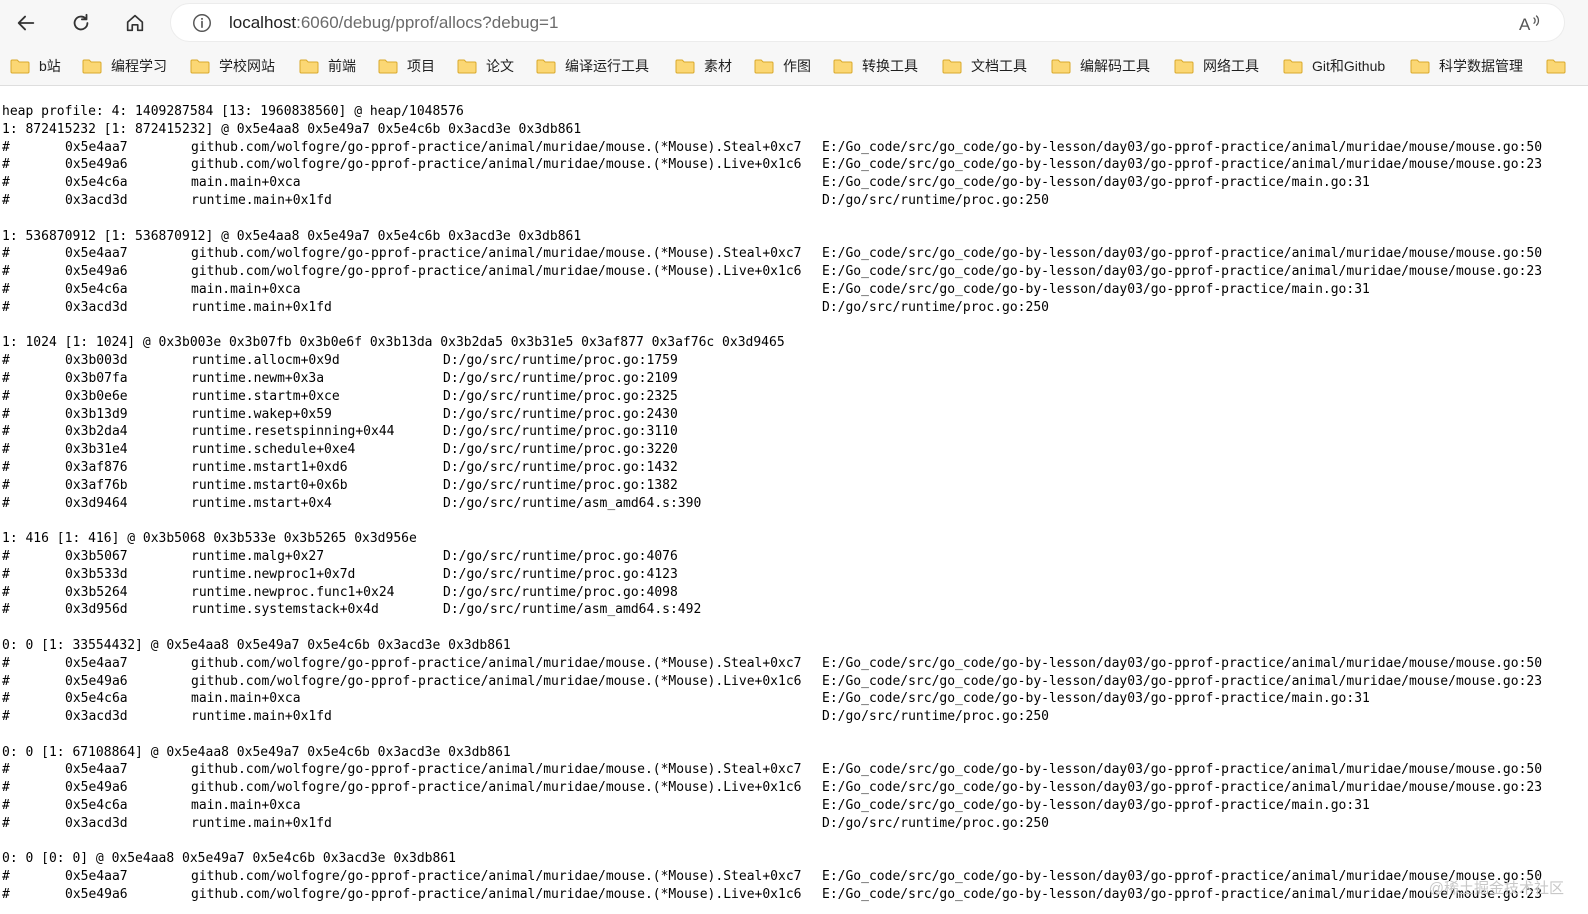 Image resolution: width=1588 pixels, height=914 pixels. What do you see at coordinates (96, 272) in the screenshot?
I see `frame-address: 0x5e49a6` at bounding box center [96, 272].